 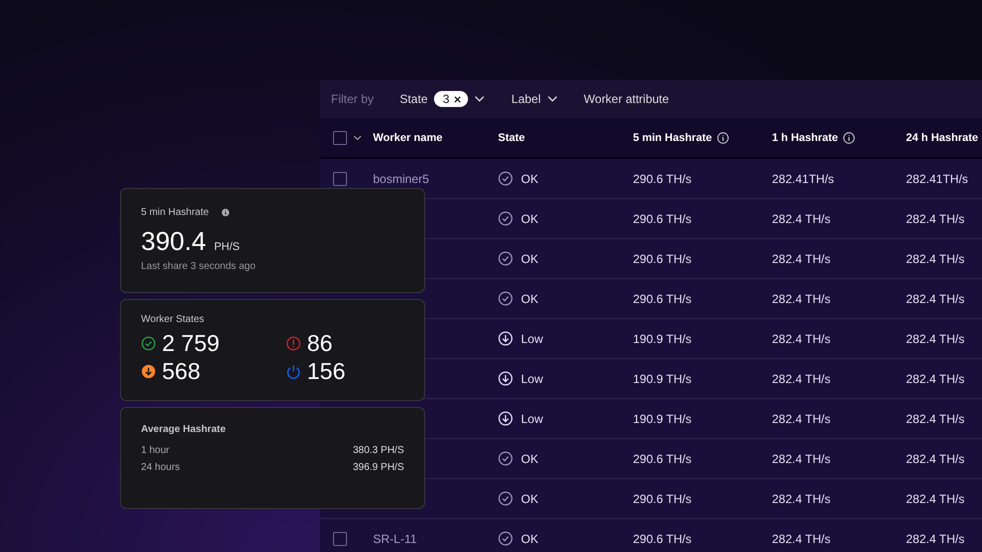 I want to click on card-title: Average Hashrate, so click(x=183, y=429).